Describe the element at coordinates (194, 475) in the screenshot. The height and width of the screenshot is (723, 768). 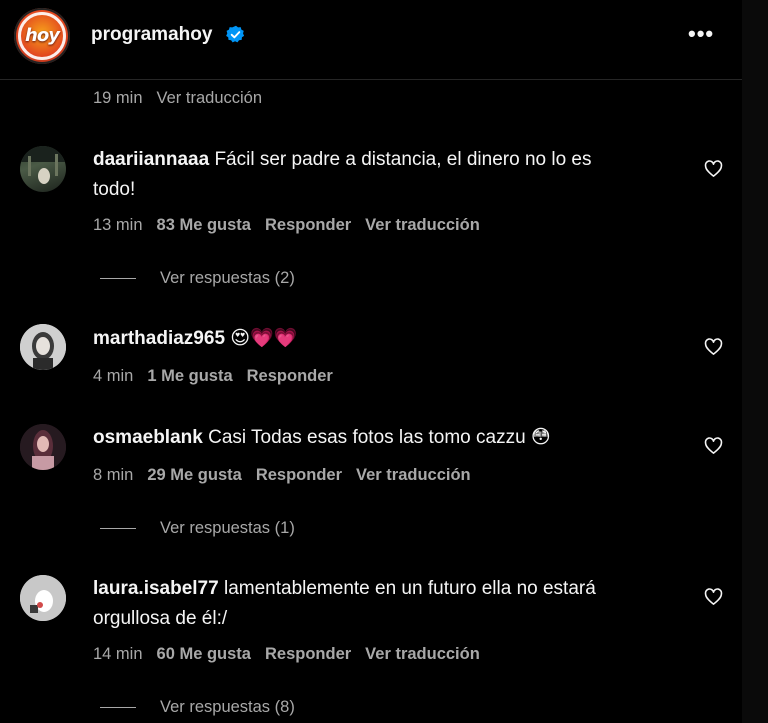
I see `like-count: 29 Me gusta` at that location.